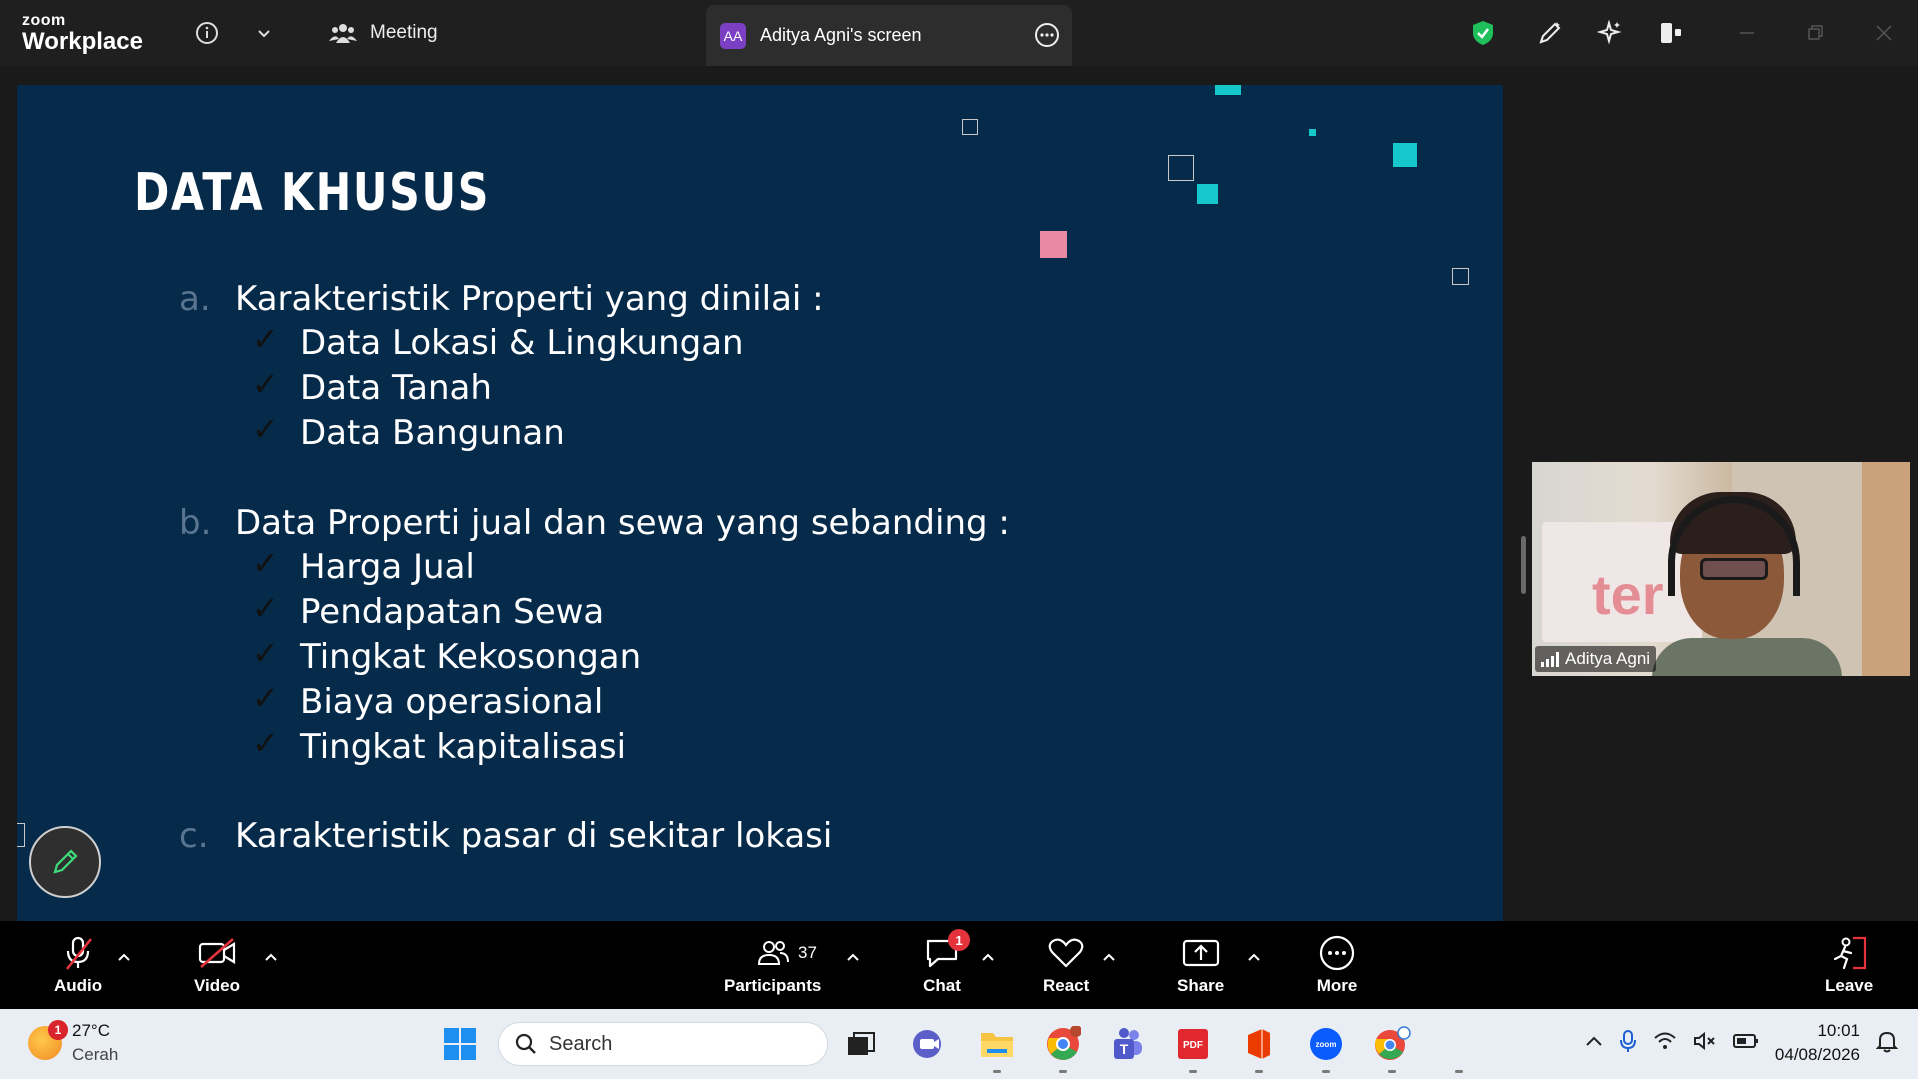 The height and width of the screenshot is (1079, 1918). I want to click on microphone-in-use-icon, so click(1628, 1043).